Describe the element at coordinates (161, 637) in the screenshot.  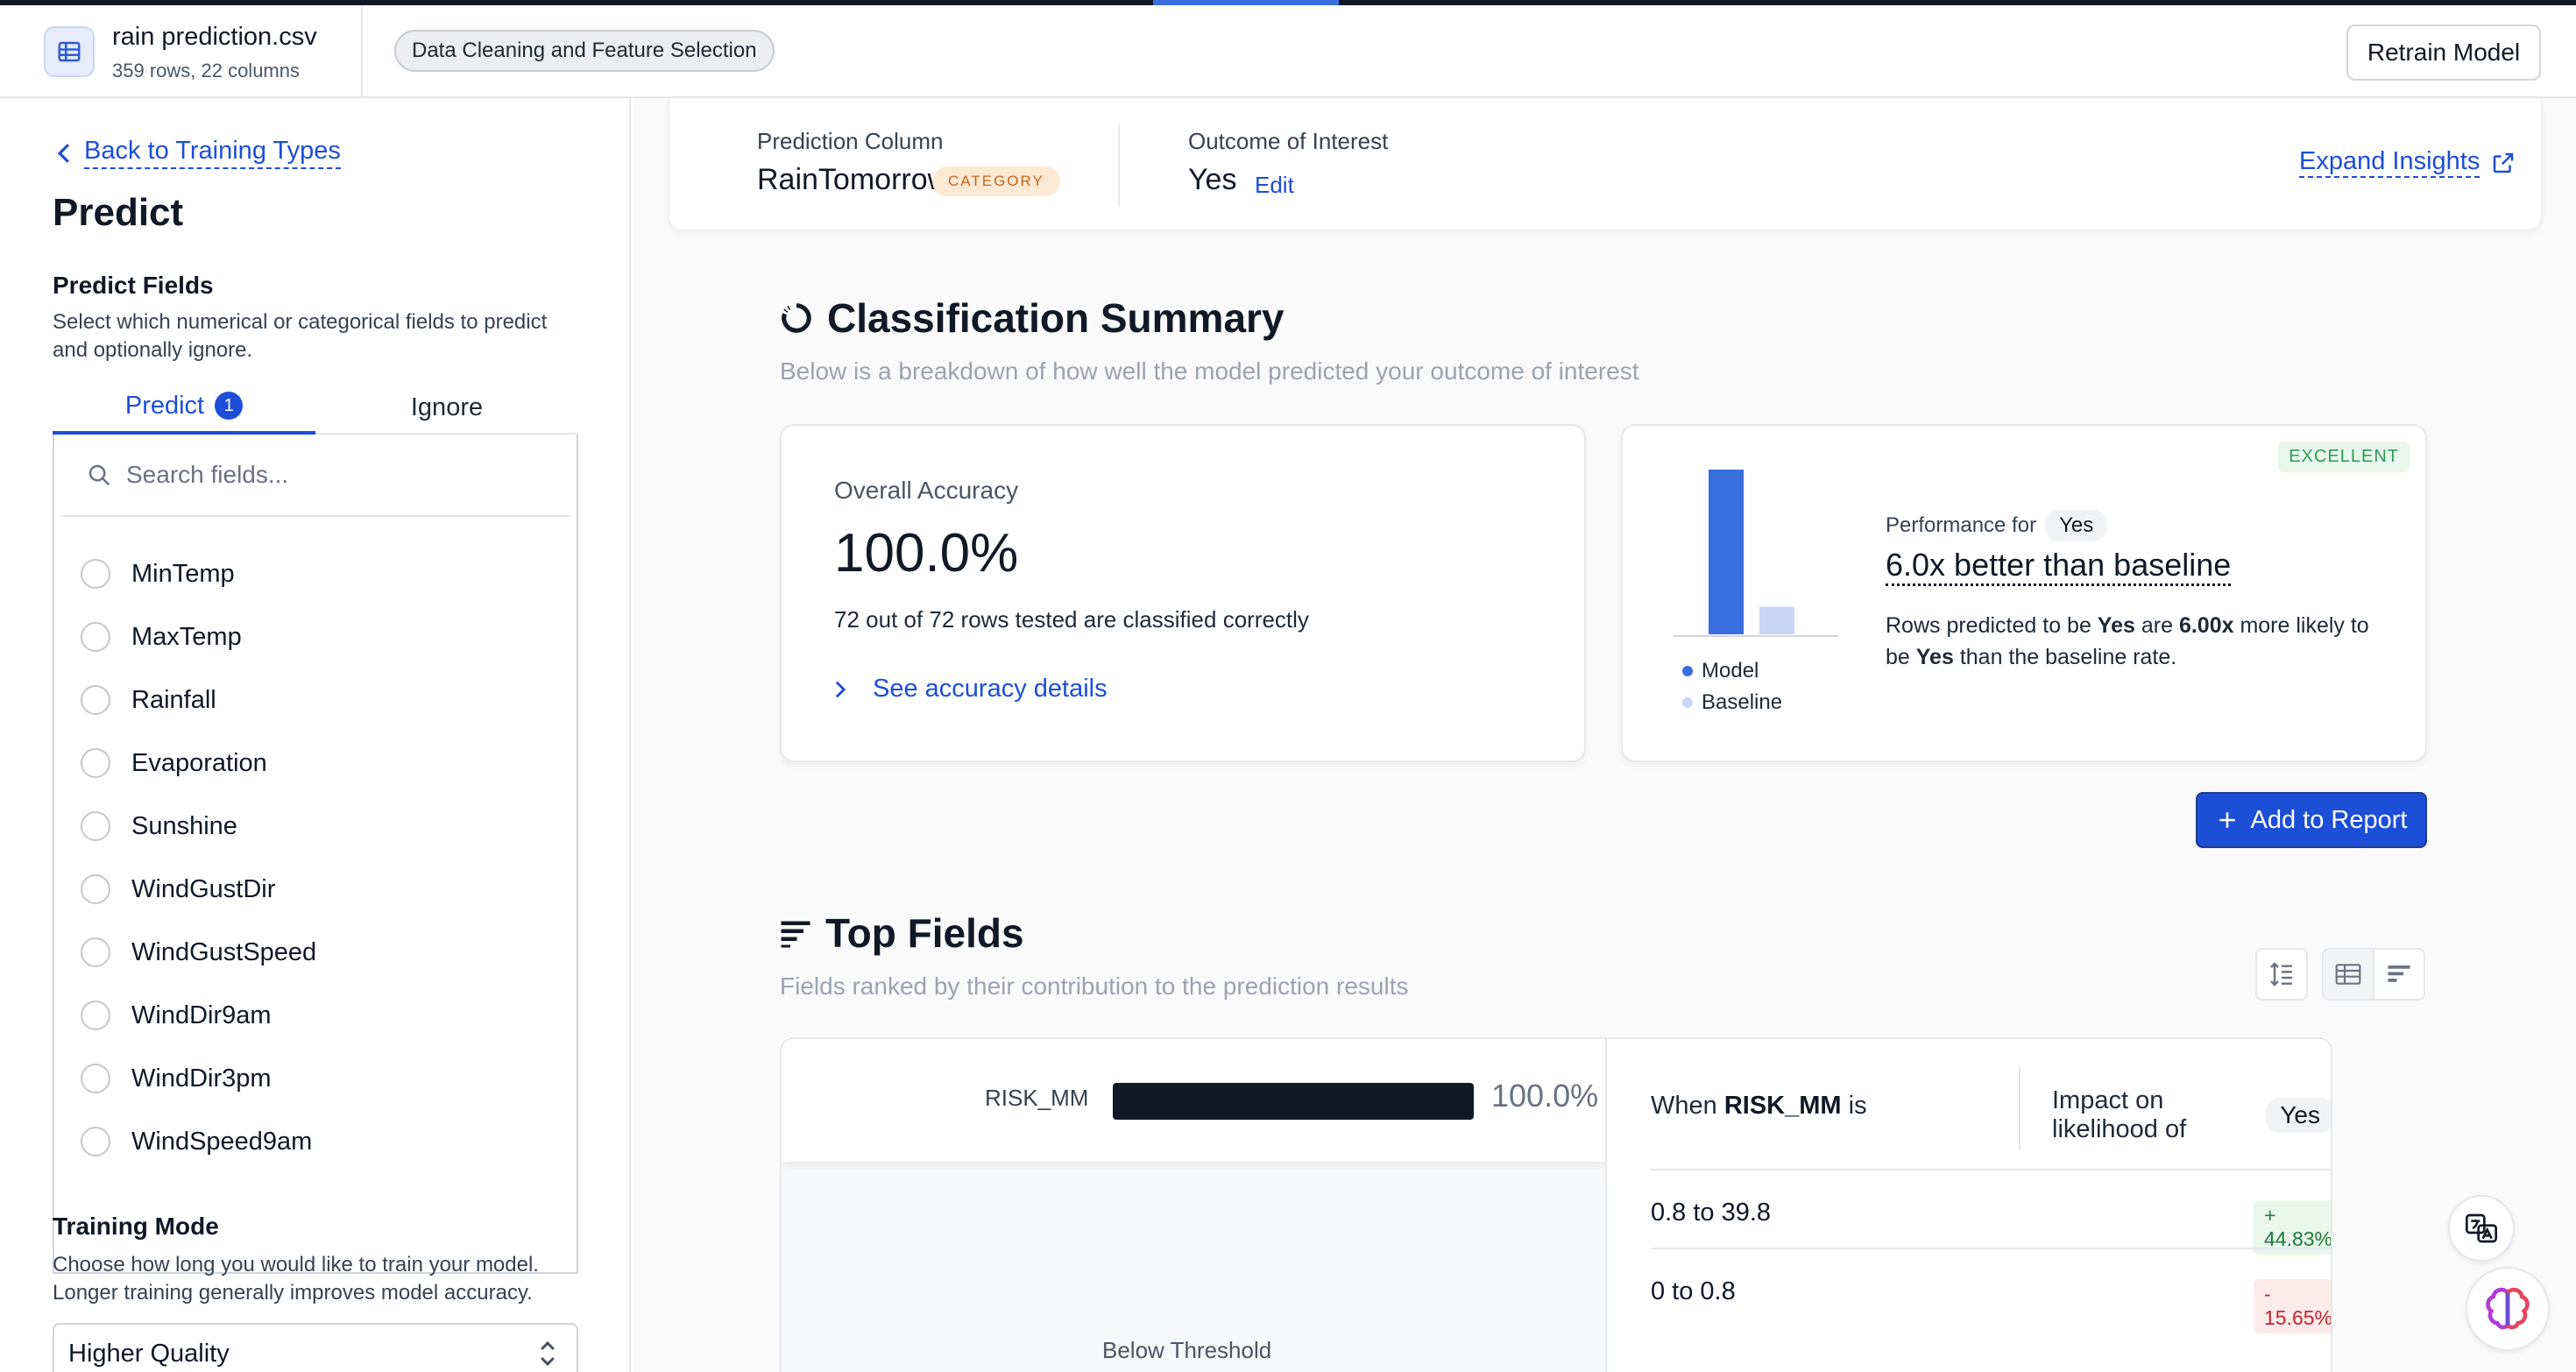
I see `list-item: MaxTemp` at that location.